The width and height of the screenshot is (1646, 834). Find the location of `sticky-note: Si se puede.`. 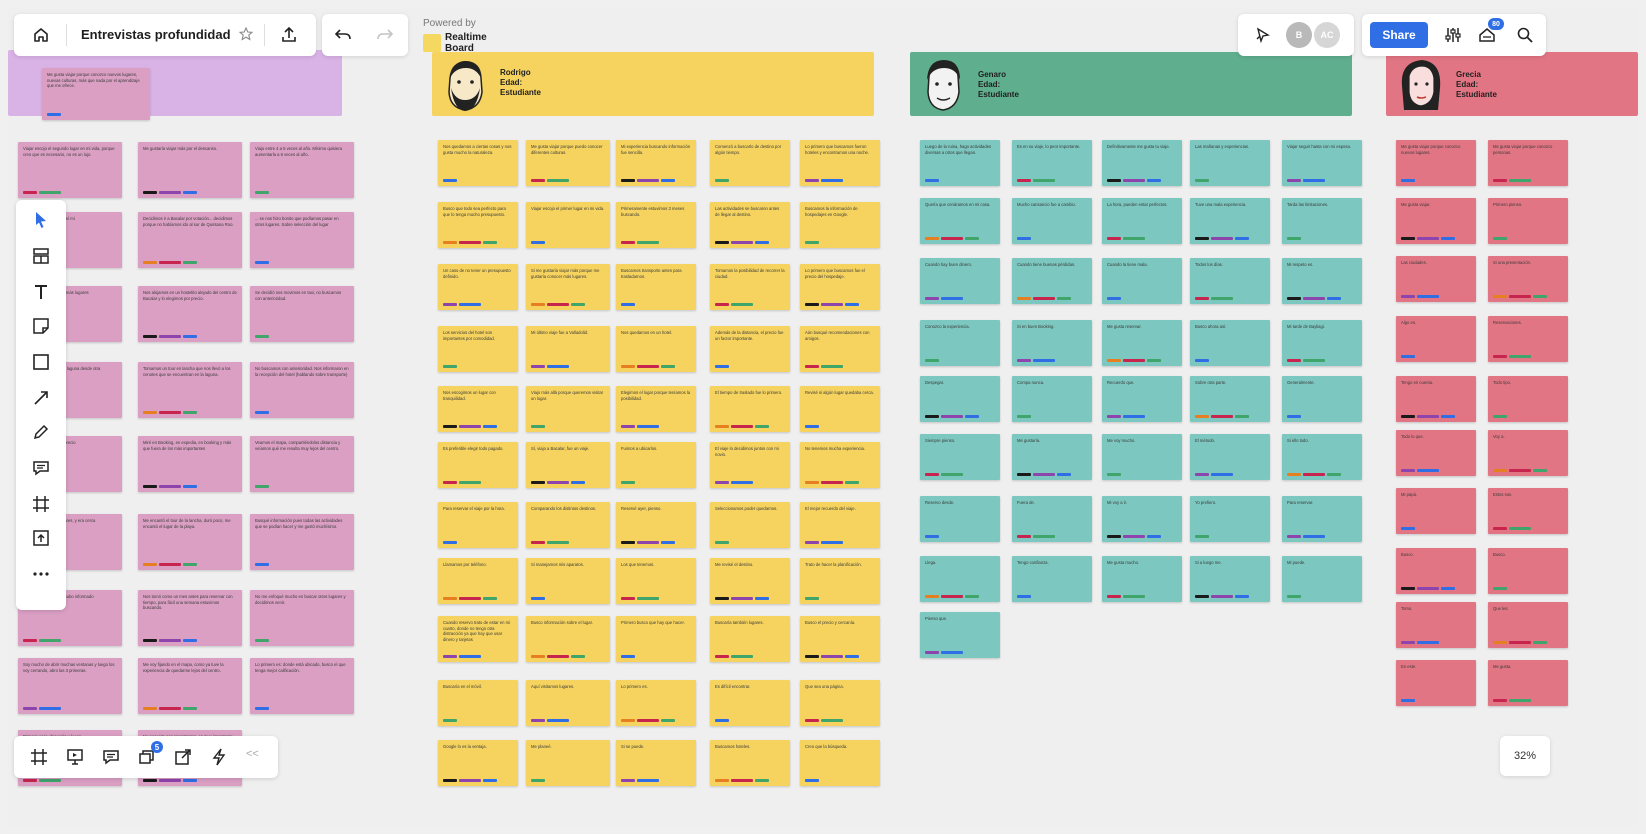

sticky-note: Si se puede. is located at coordinates (656, 763).